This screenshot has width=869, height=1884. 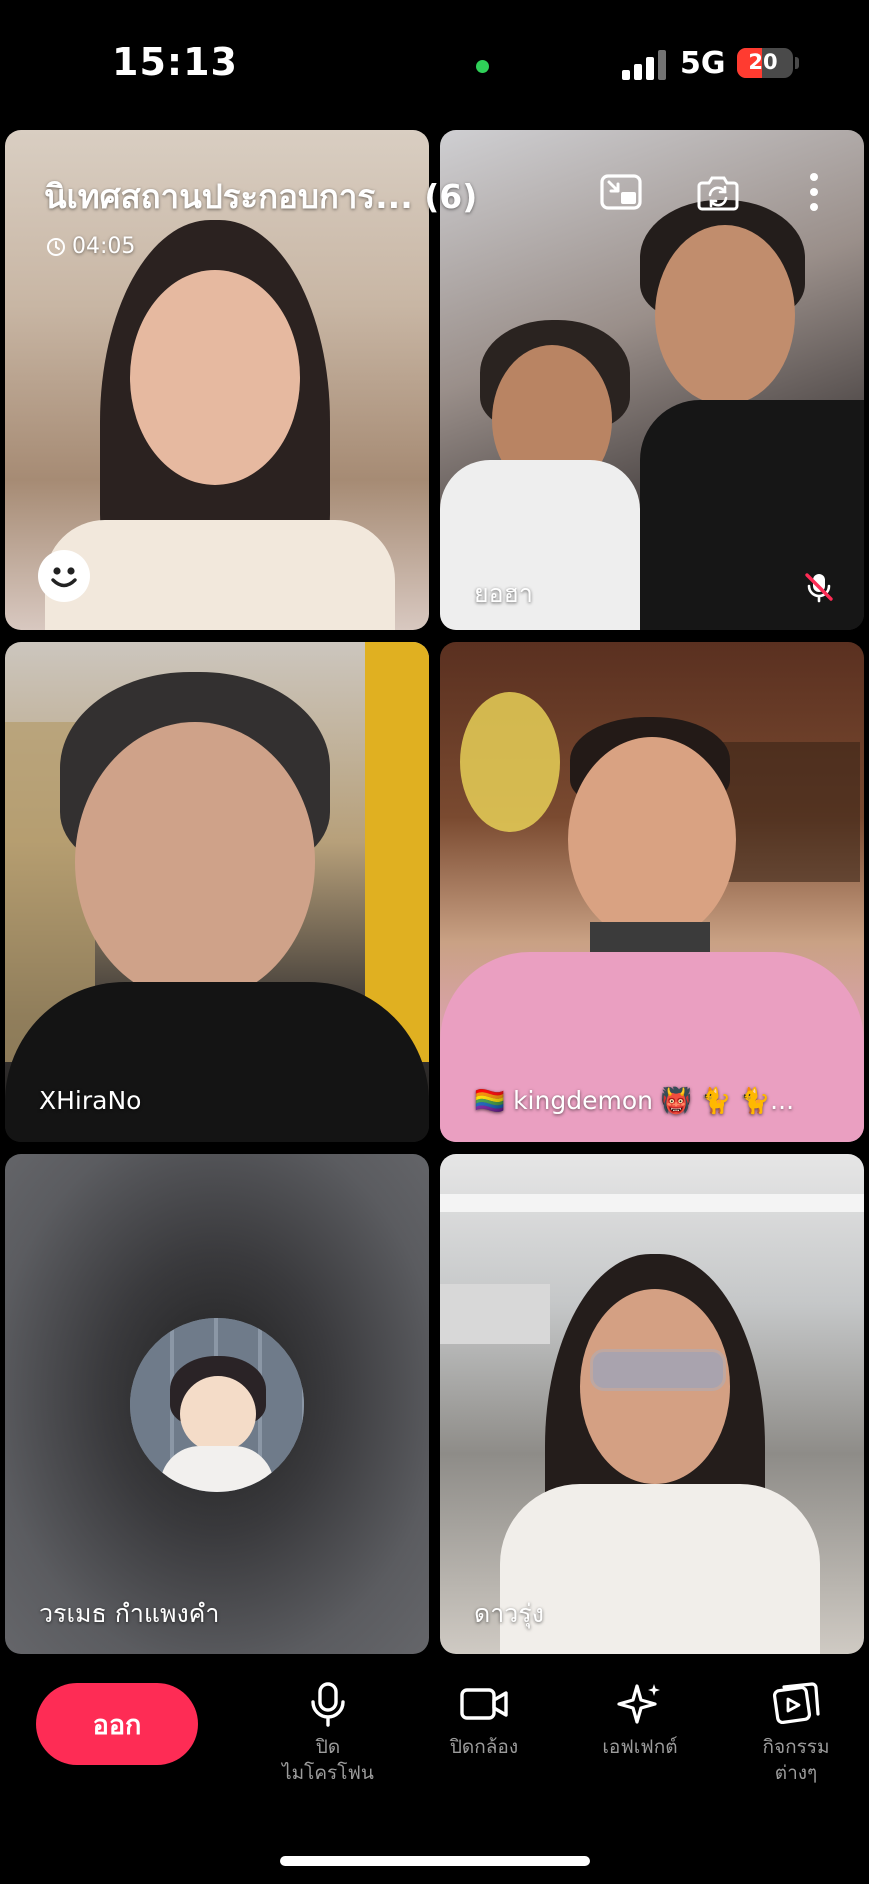 What do you see at coordinates (435, 1861) in the screenshot?
I see `home-indicator` at bounding box center [435, 1861].